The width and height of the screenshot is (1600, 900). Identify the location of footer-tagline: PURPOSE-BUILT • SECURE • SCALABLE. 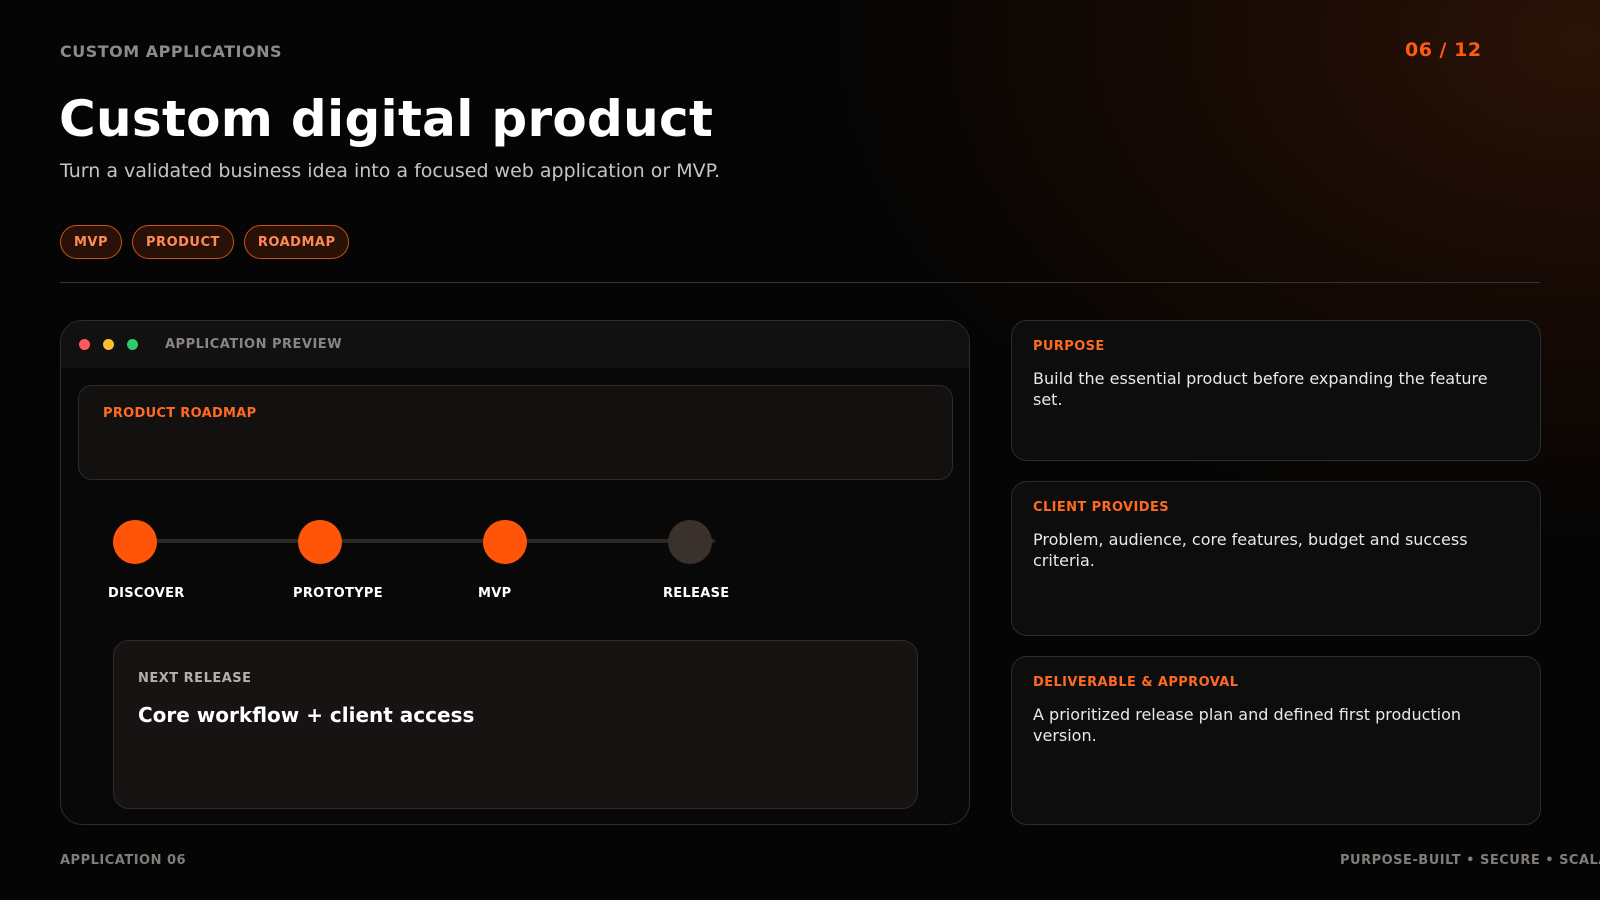
(1470, 860).